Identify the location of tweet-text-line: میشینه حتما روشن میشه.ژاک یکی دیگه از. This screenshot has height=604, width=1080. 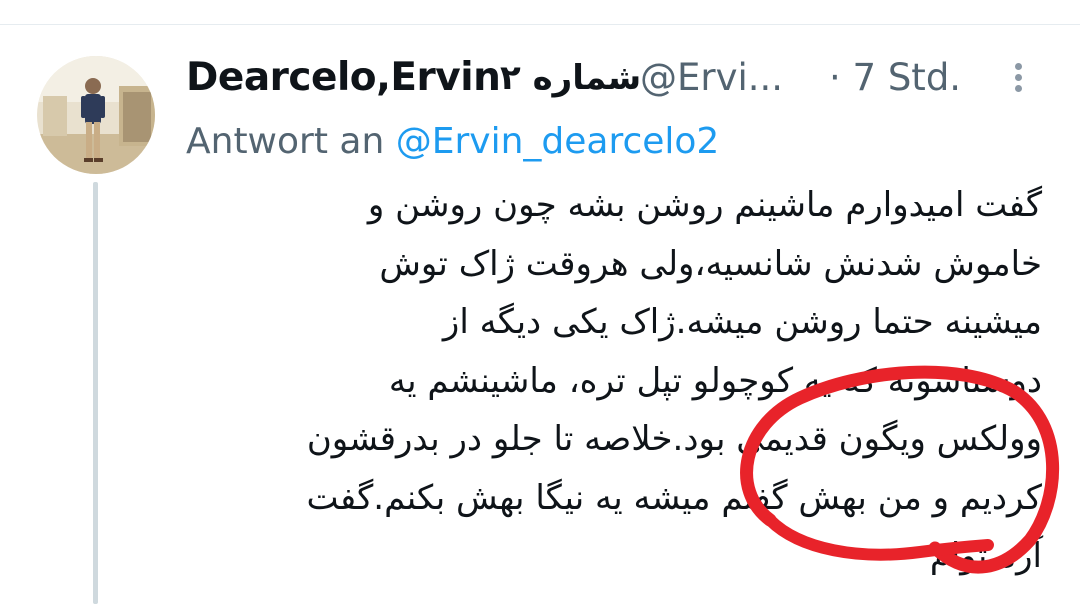
(742, 322).